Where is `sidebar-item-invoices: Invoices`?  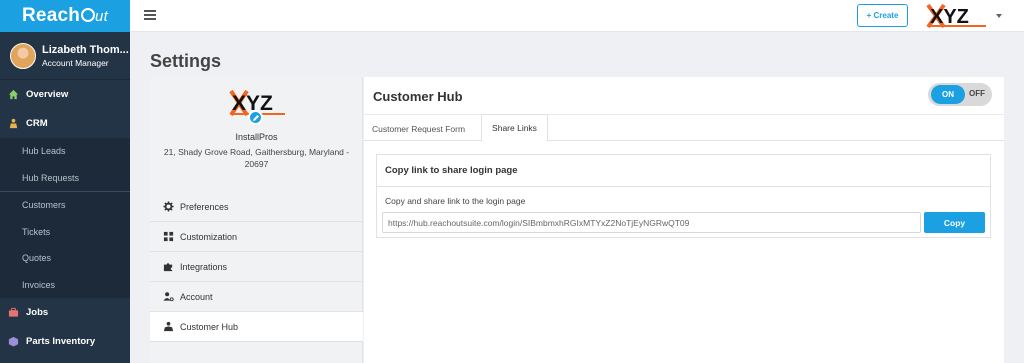 sidebar-item-invoices: Invoices is located at coordinates (65, 285).